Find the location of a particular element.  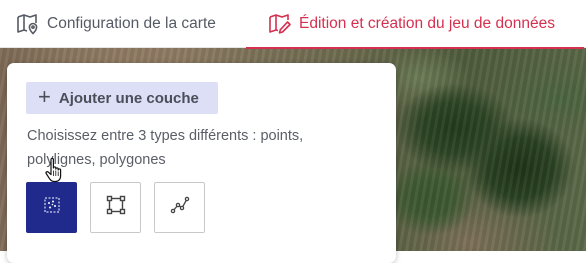

polygon-icon is located at coordinates (116, 207).